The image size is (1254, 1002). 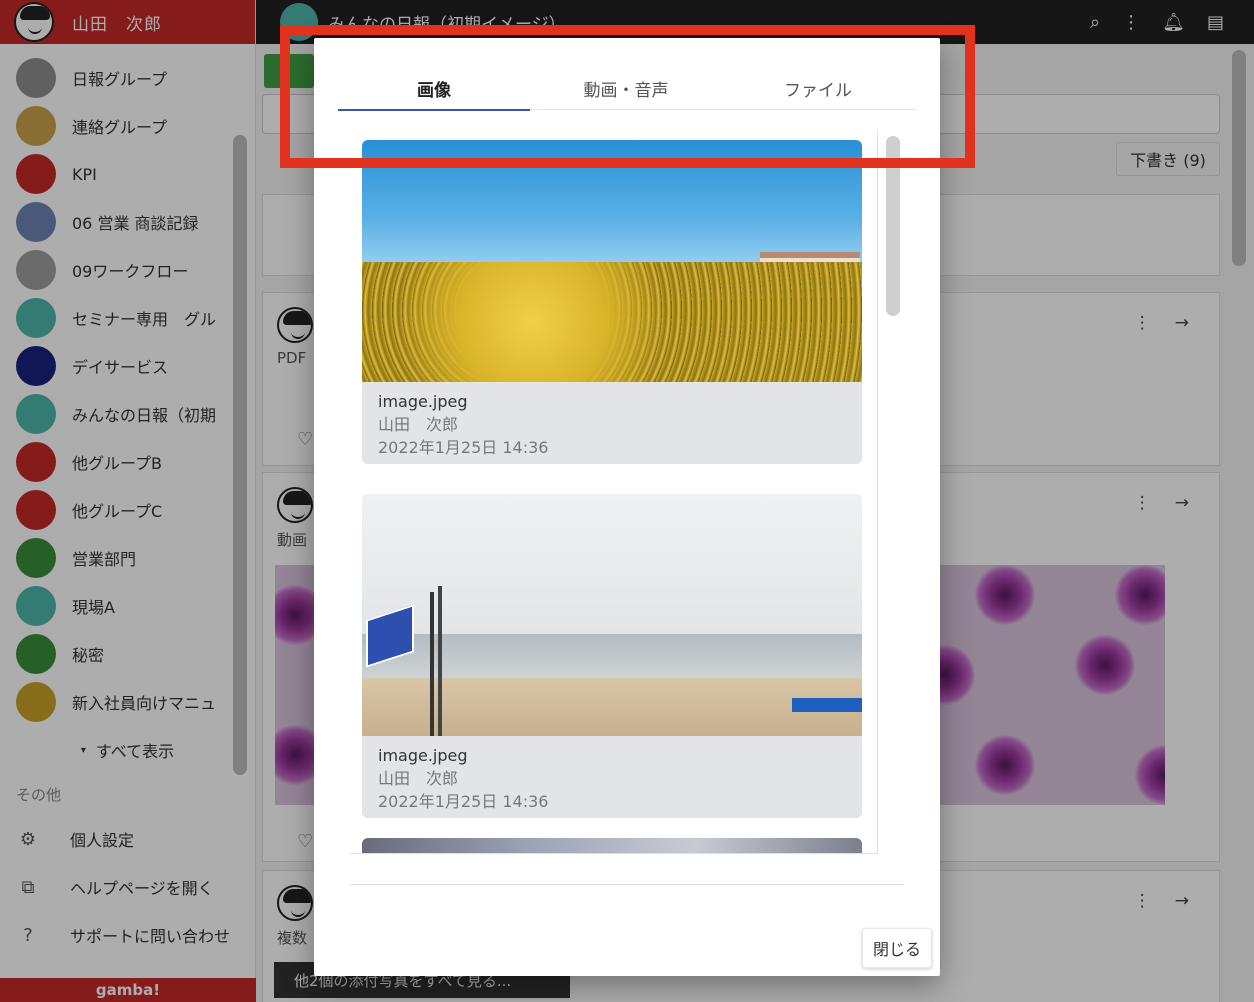 What do you see at coordinates (627, 96) in the screenshot?
I see `annotation-highlight-box` at bounding box center [627, 96].